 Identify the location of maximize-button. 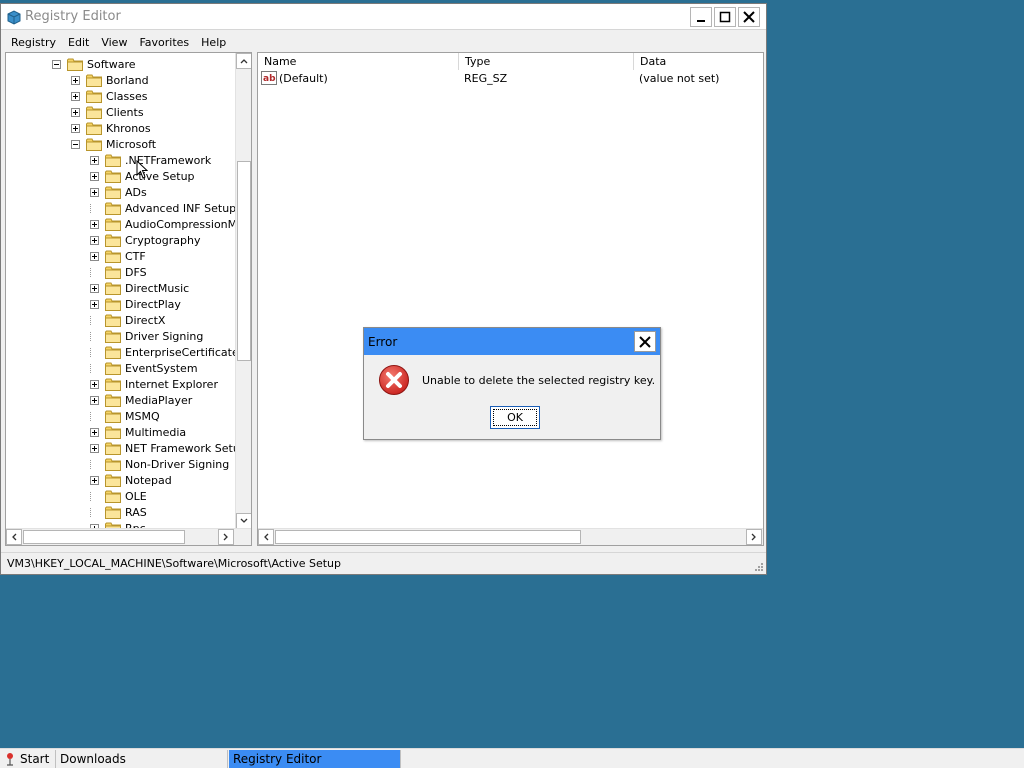
(725, 17).